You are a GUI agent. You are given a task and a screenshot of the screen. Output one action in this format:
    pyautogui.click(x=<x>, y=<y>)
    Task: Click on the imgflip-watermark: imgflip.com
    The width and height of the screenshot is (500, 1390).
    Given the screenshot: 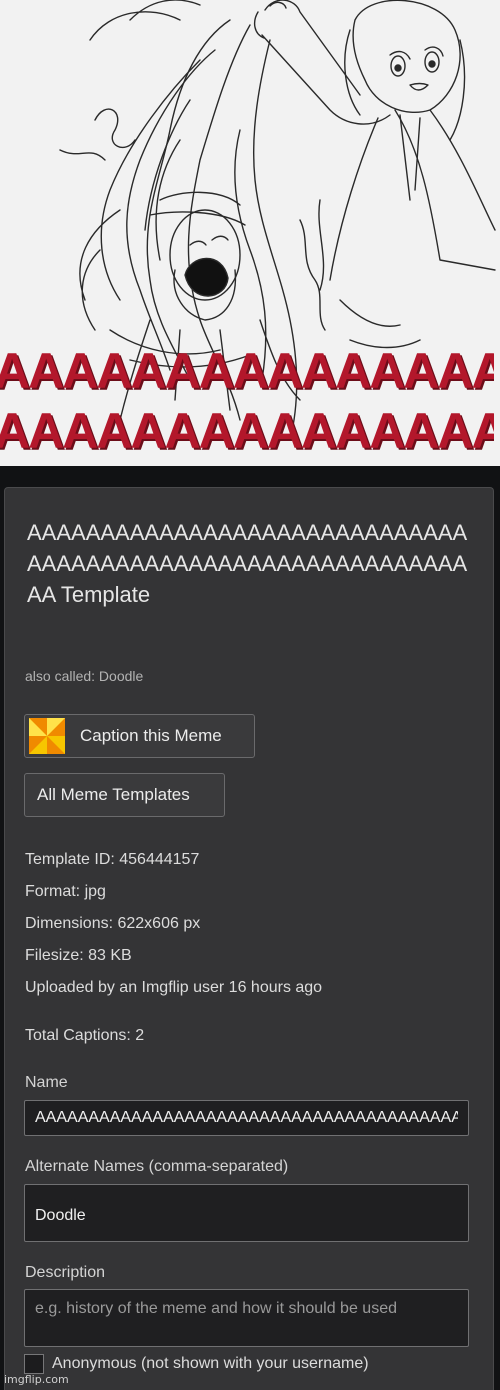 What is the action you would take?
    pyautogui.click(x=36, y=1379)
    